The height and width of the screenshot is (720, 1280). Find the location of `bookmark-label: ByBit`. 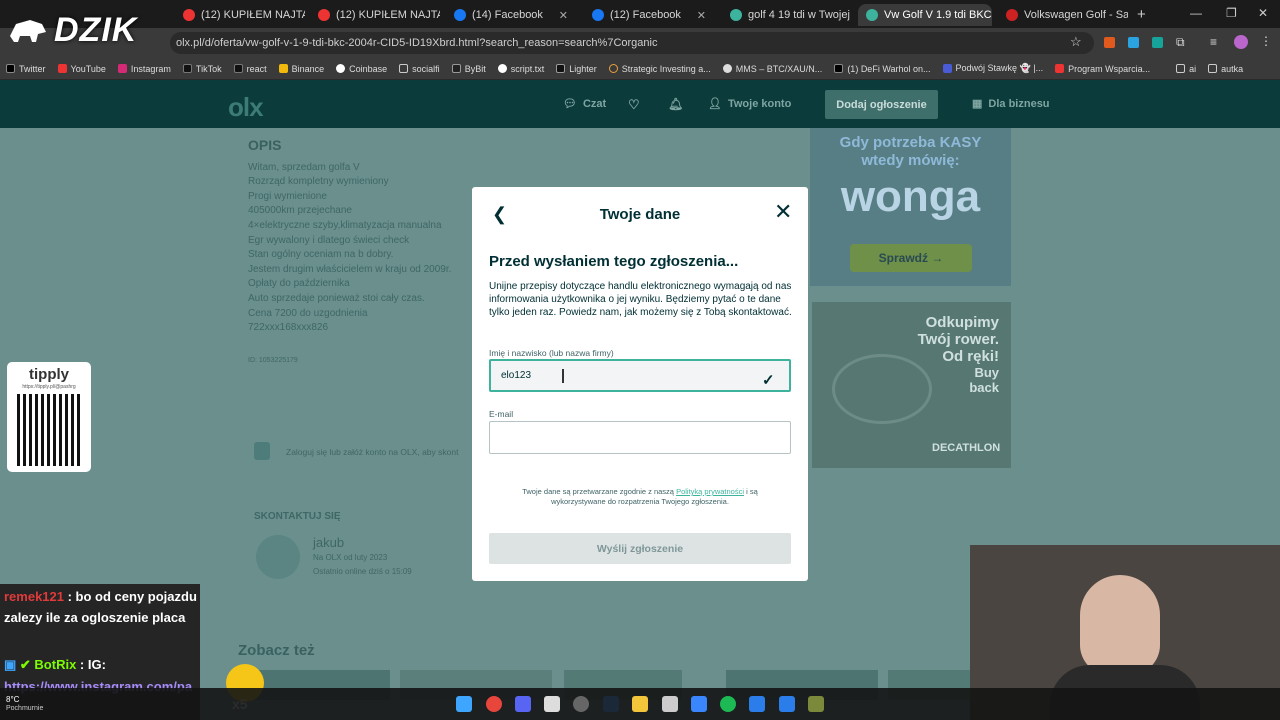

bookmark-label: ByBit is located at coordinates (475, 68).